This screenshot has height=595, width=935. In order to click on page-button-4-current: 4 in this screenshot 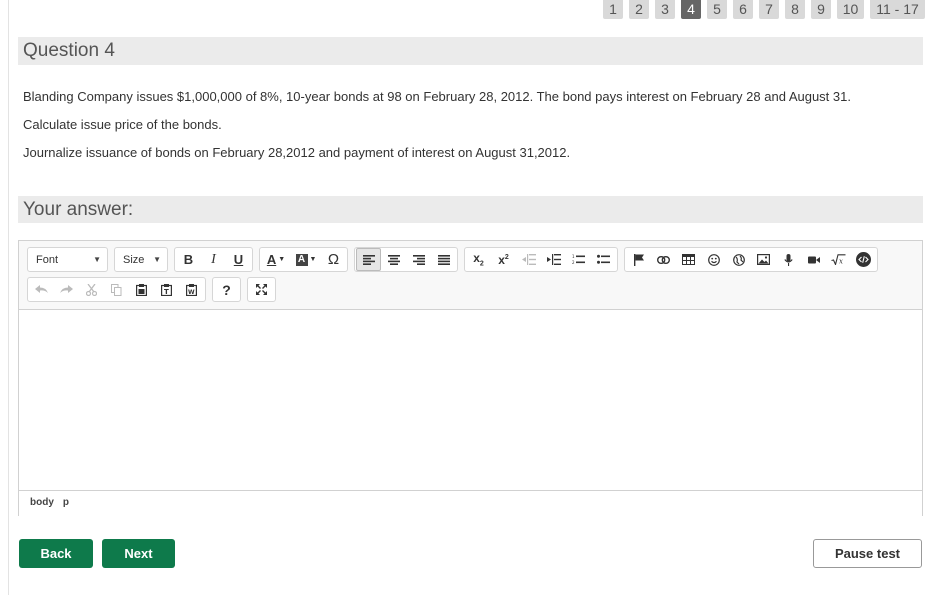, I will do `click(691, 9)`.